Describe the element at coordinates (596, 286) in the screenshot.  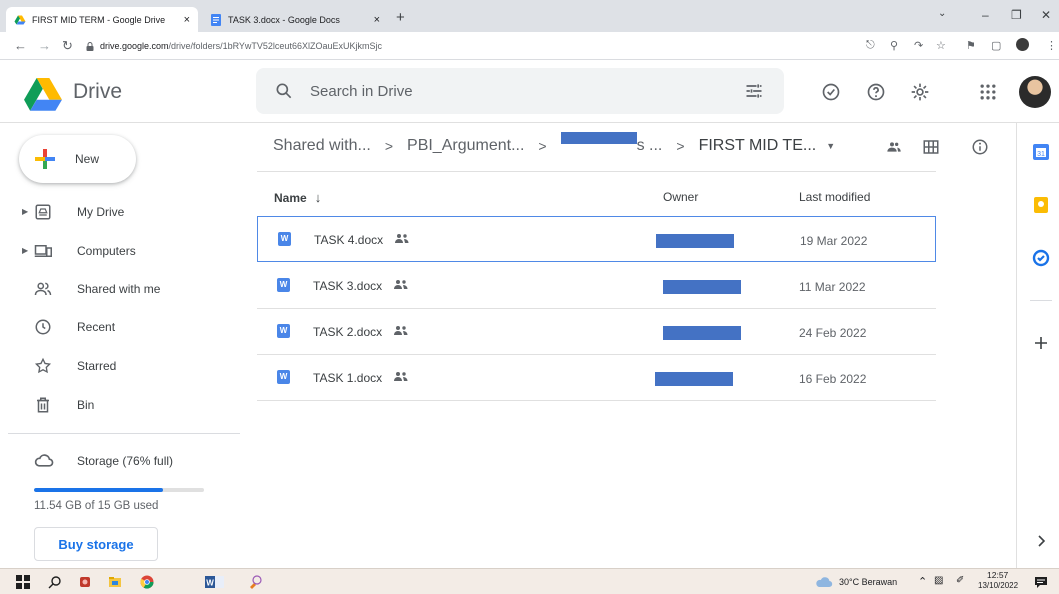
I see `table-row: W TASK 3.docx 11 Mar 2022` at that location.